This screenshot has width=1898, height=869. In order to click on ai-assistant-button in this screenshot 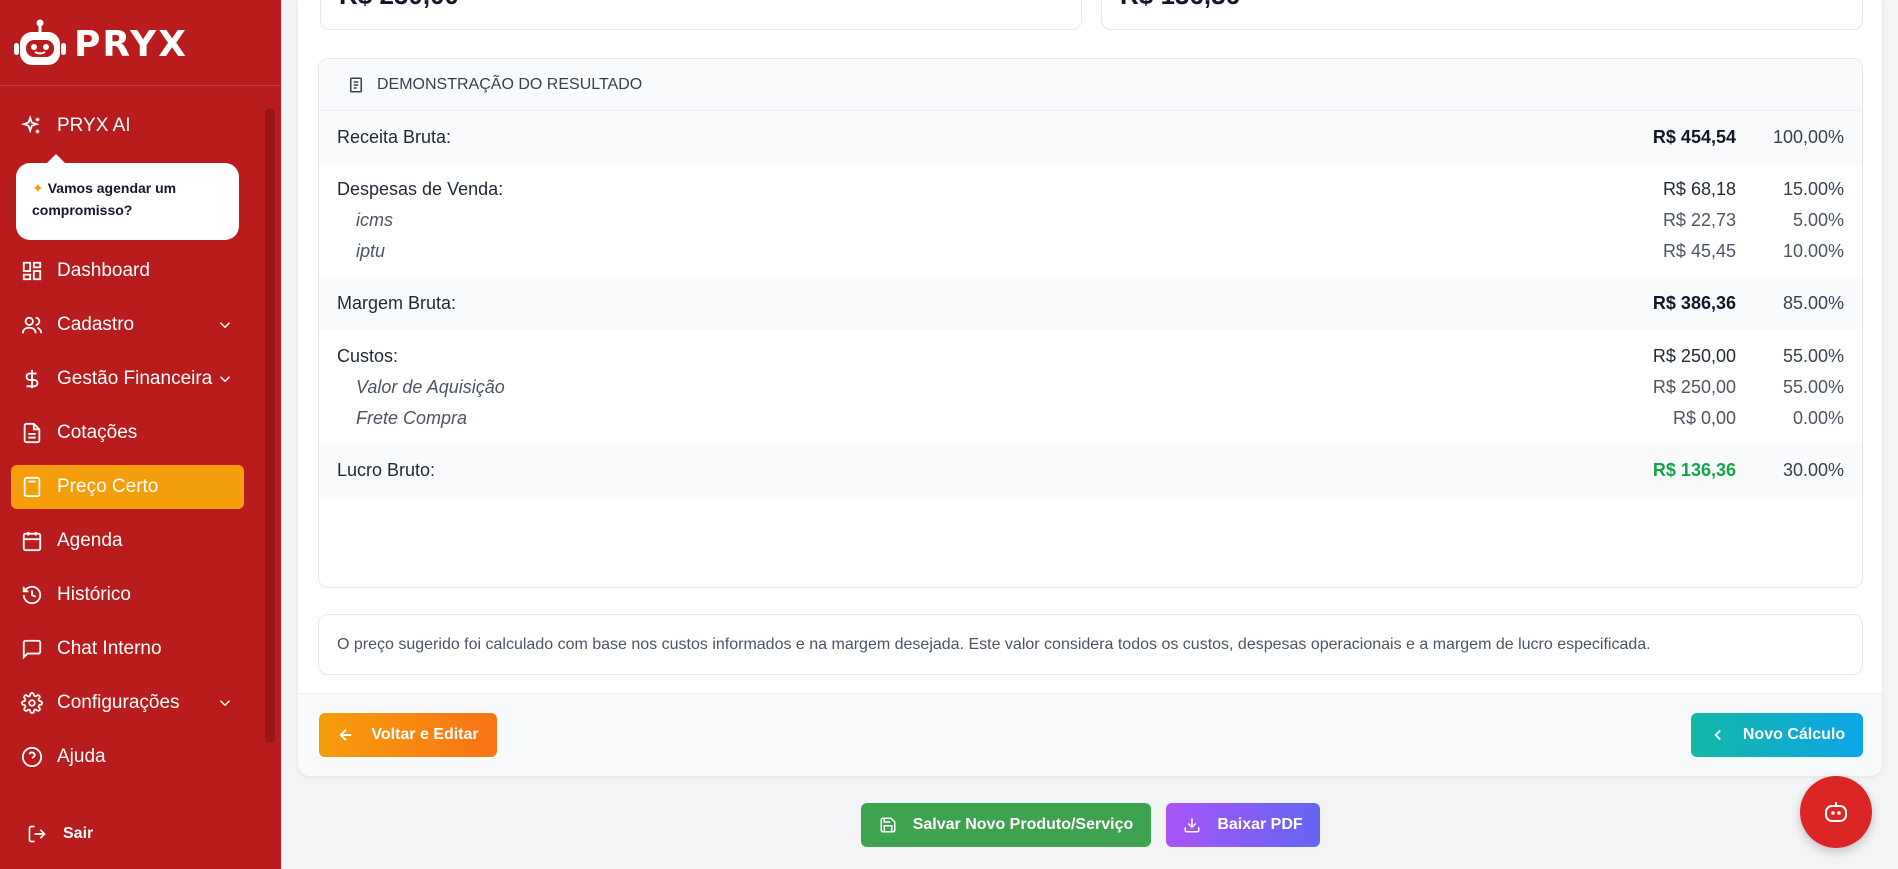, I will do `click(1836, 812)`.